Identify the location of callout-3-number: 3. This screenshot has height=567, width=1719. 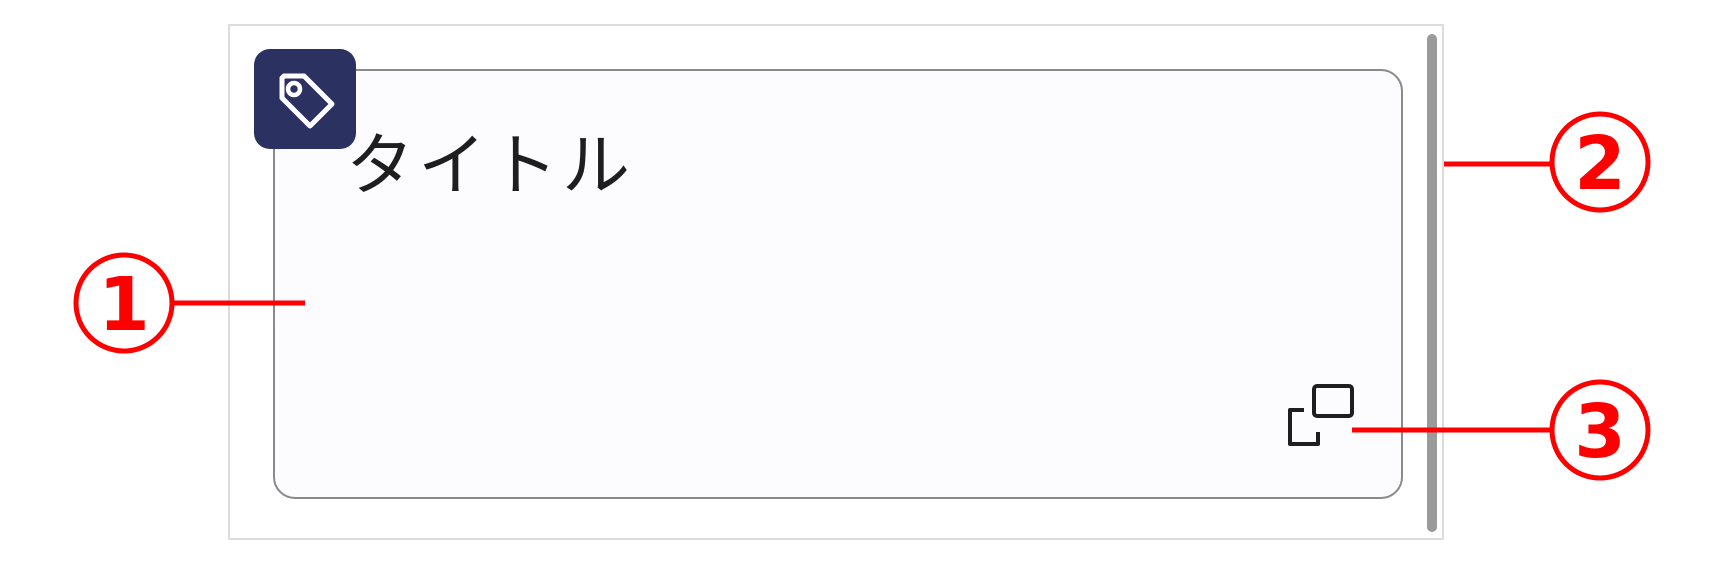
(1600, 432).